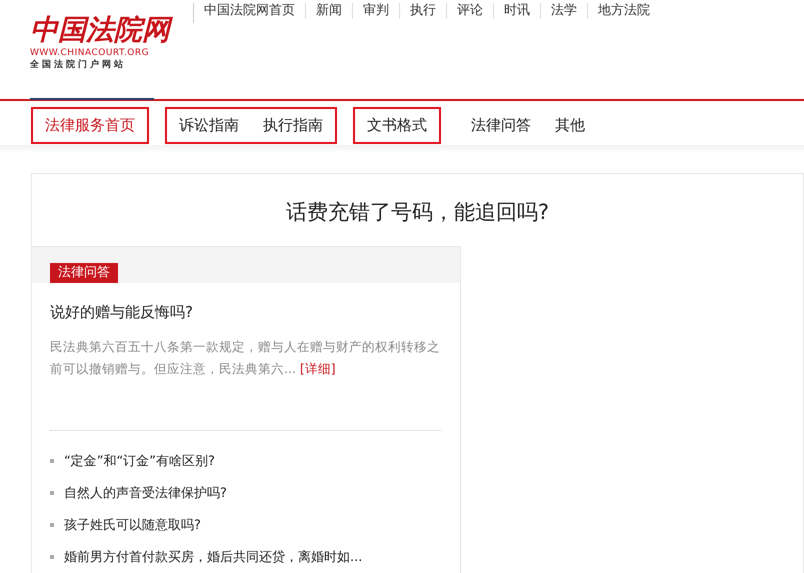 The height and width of the screenshot is (573, 804). What do you see at coordinates (624, 11) in the screenshot?
I see `top-nav-link: 地方法院` at bounding box center [624, 11].